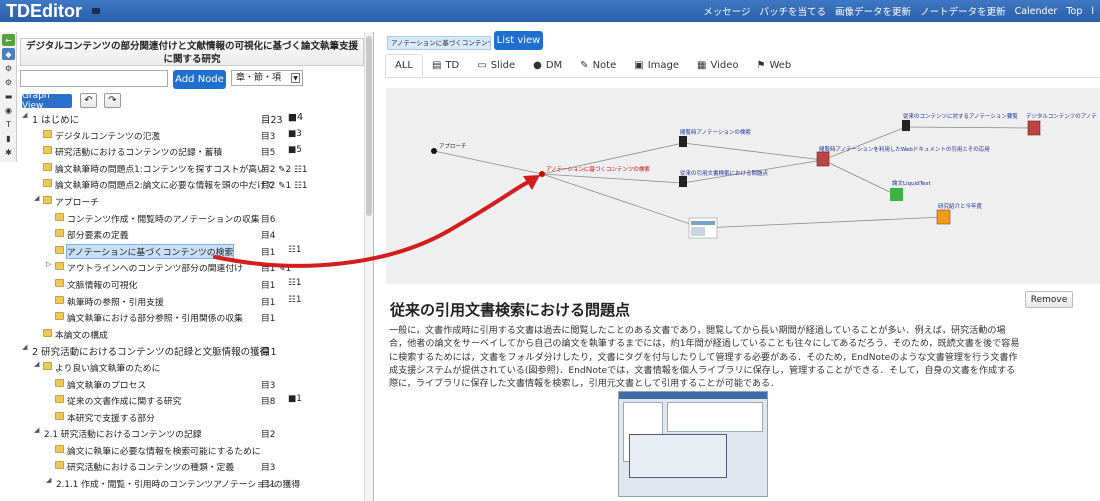  I want to click on tree-row: 論文に執筆に必要な情報を検索可能にするために, so click(193, 450).